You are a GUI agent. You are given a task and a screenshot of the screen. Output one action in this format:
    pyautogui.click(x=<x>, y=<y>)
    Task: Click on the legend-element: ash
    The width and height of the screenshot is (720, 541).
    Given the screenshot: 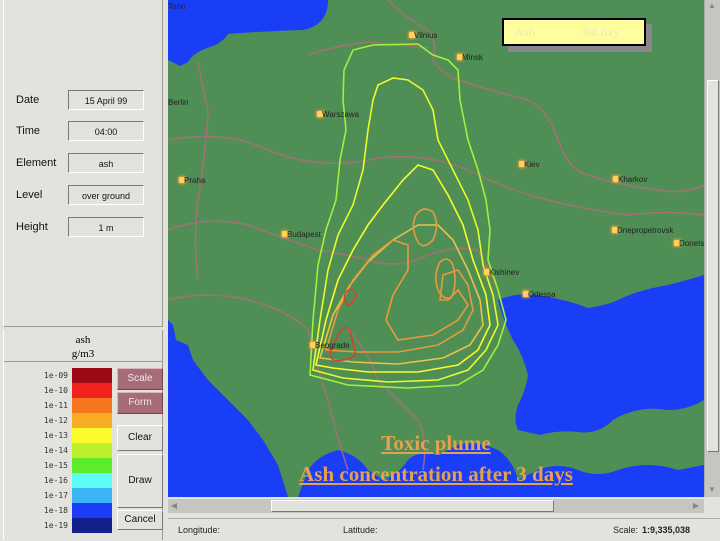 What is the action you would take?
    pyautogui.click(x=83, y=340)
    